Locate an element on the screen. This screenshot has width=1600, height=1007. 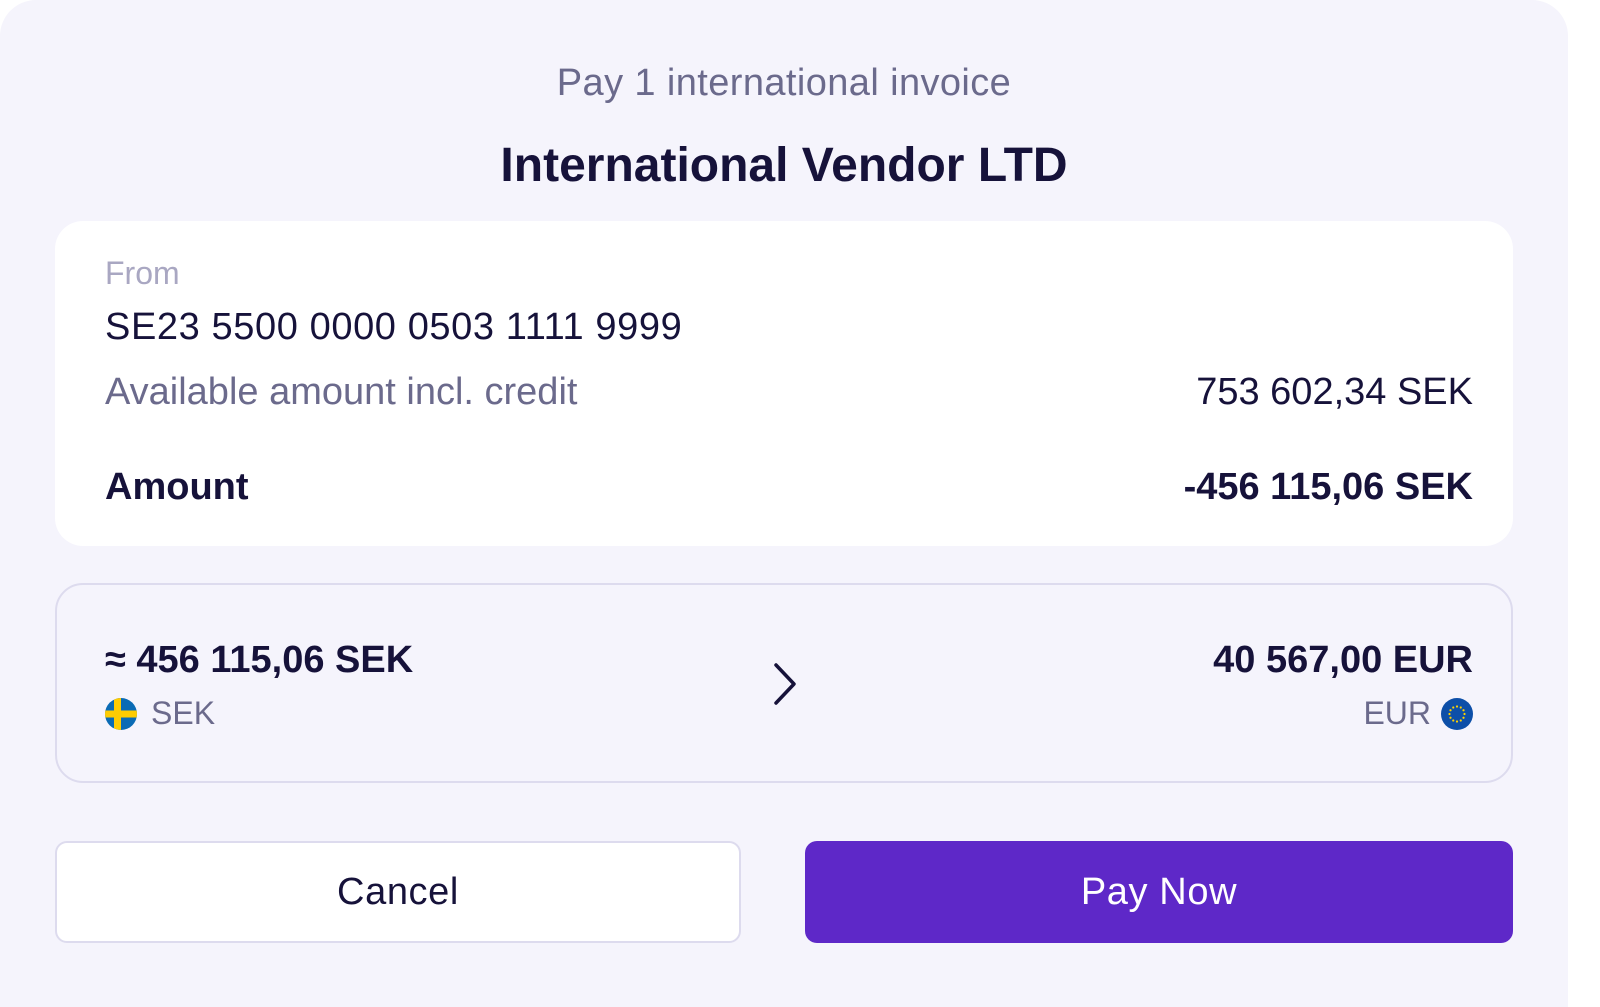
chevron-right-icon is located at coordinates (785, 684).